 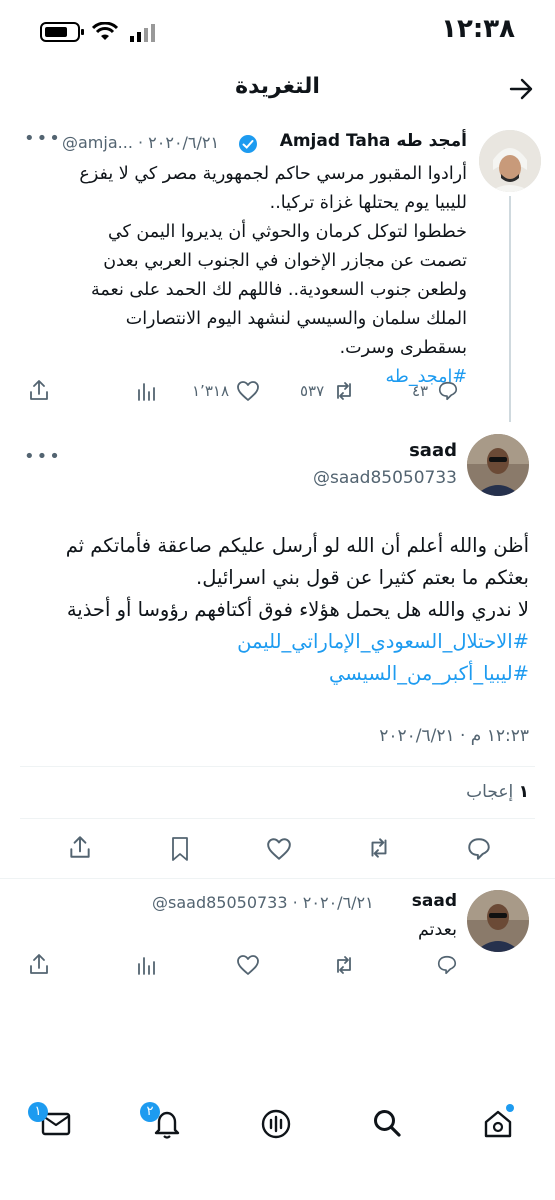 I want to click on battery-icon, so click(x=62, y=32).